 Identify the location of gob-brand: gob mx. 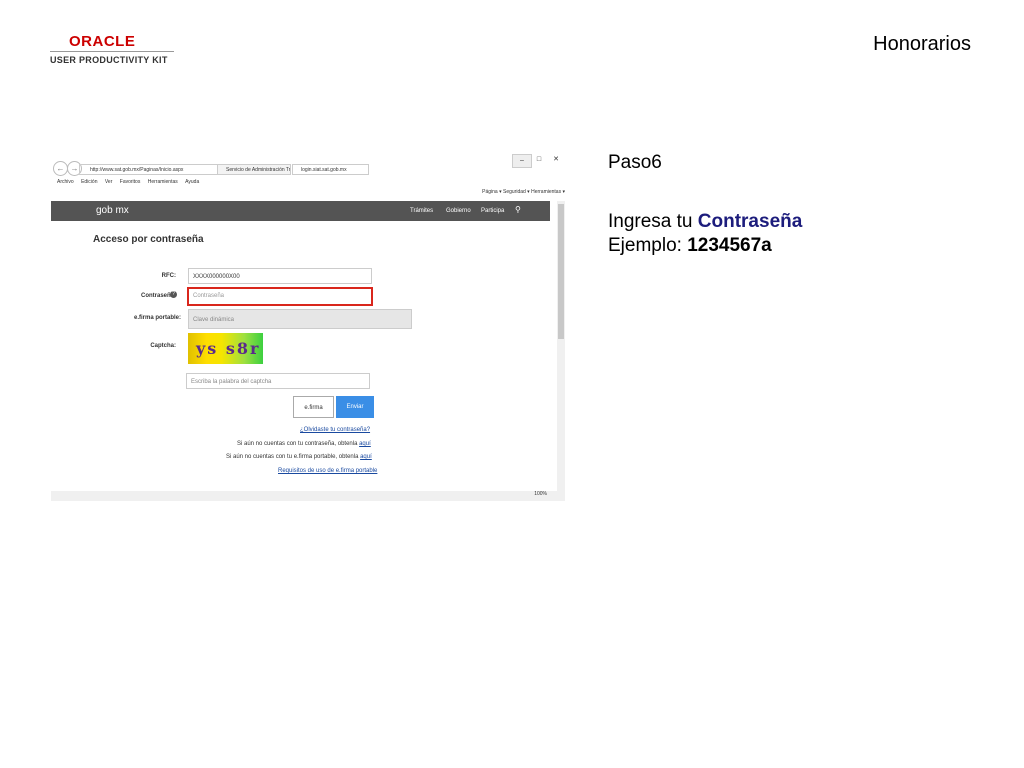
(112, 210).